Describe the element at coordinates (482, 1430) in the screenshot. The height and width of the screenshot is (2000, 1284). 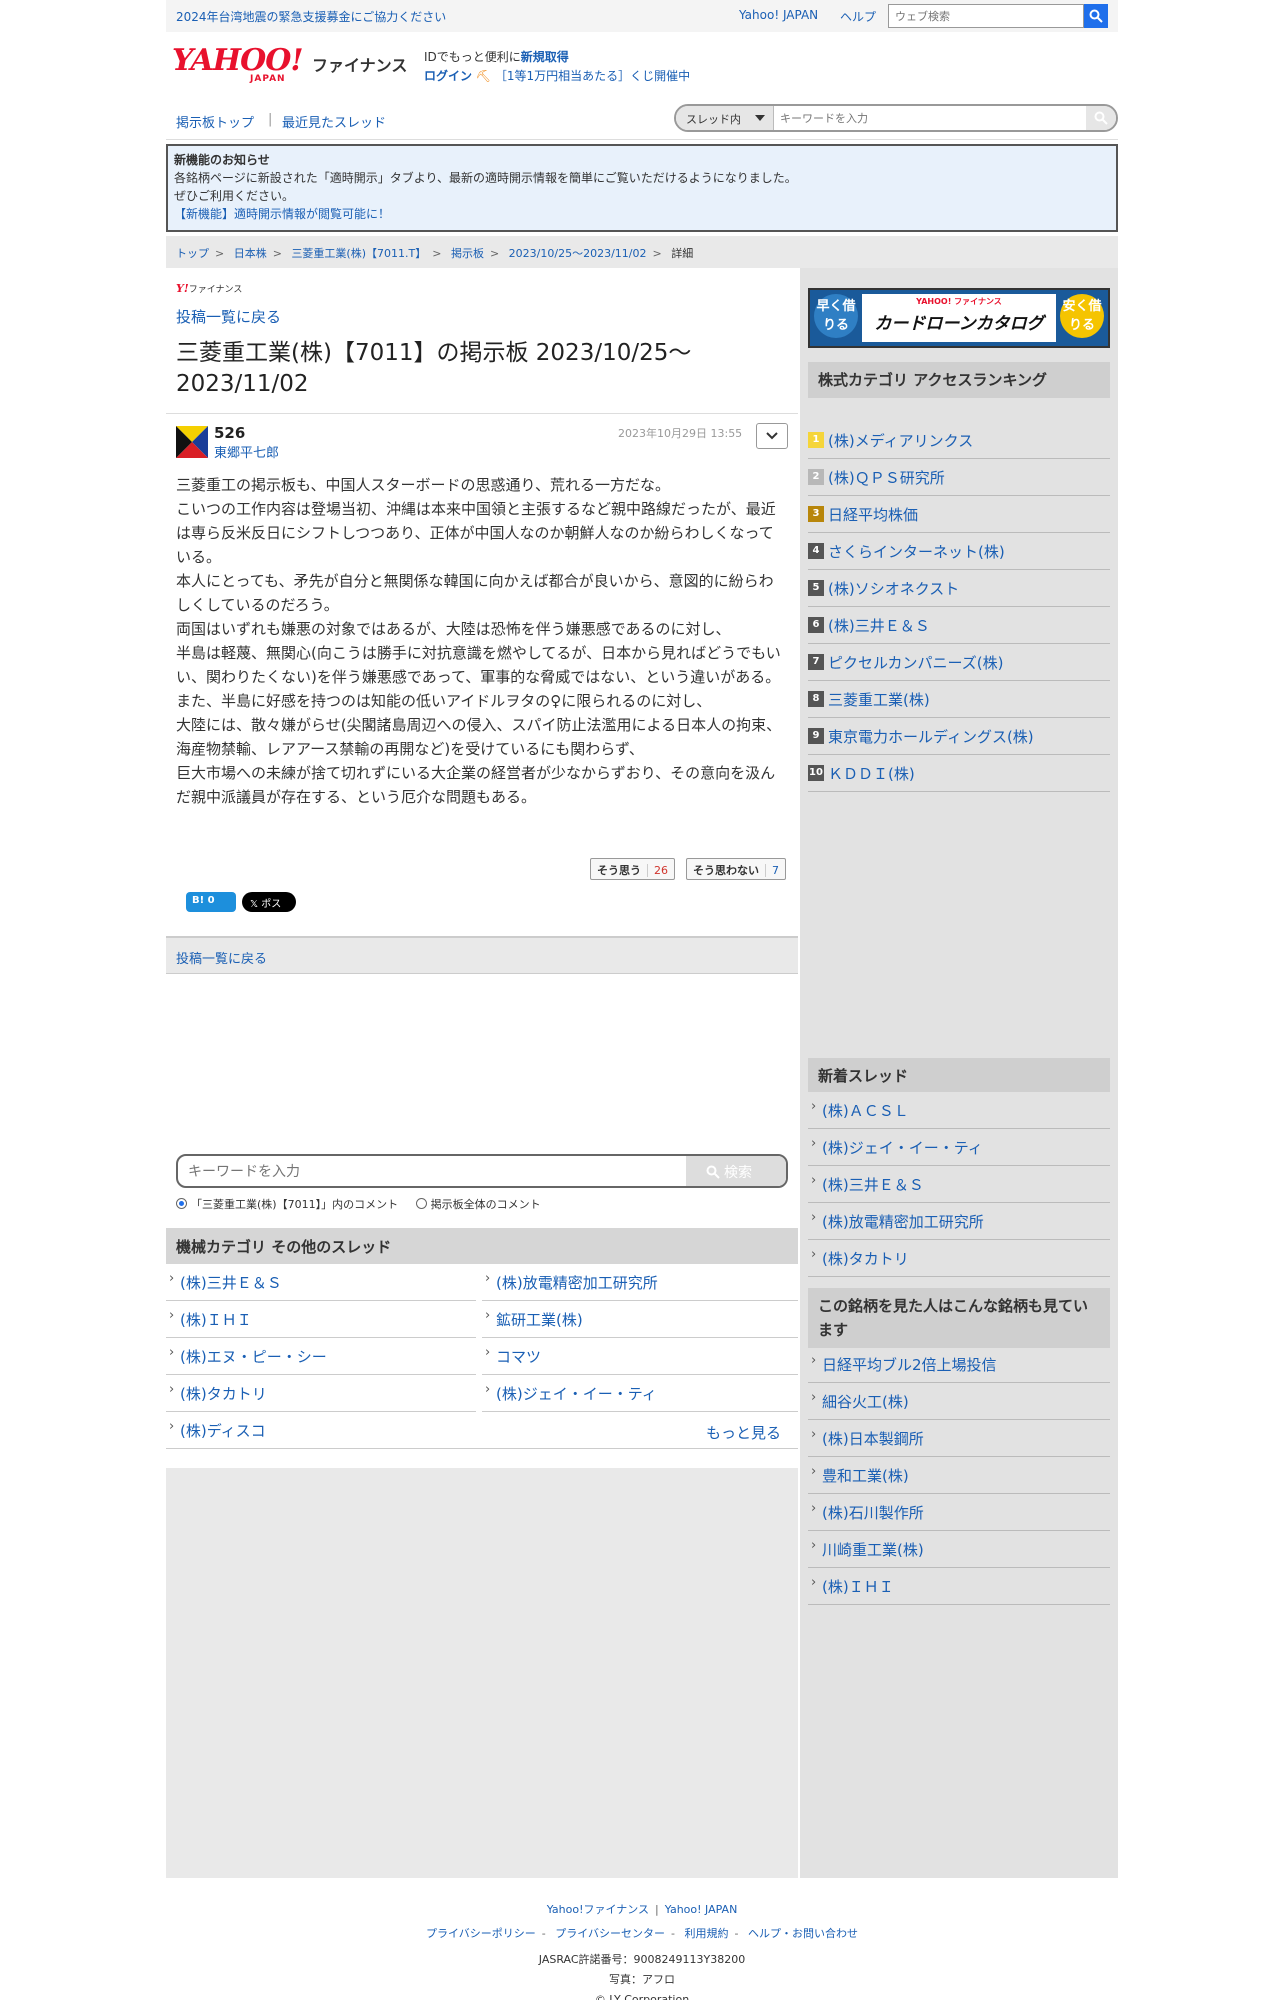
I see `category-thread-link: (株)ディスコ` at that location.